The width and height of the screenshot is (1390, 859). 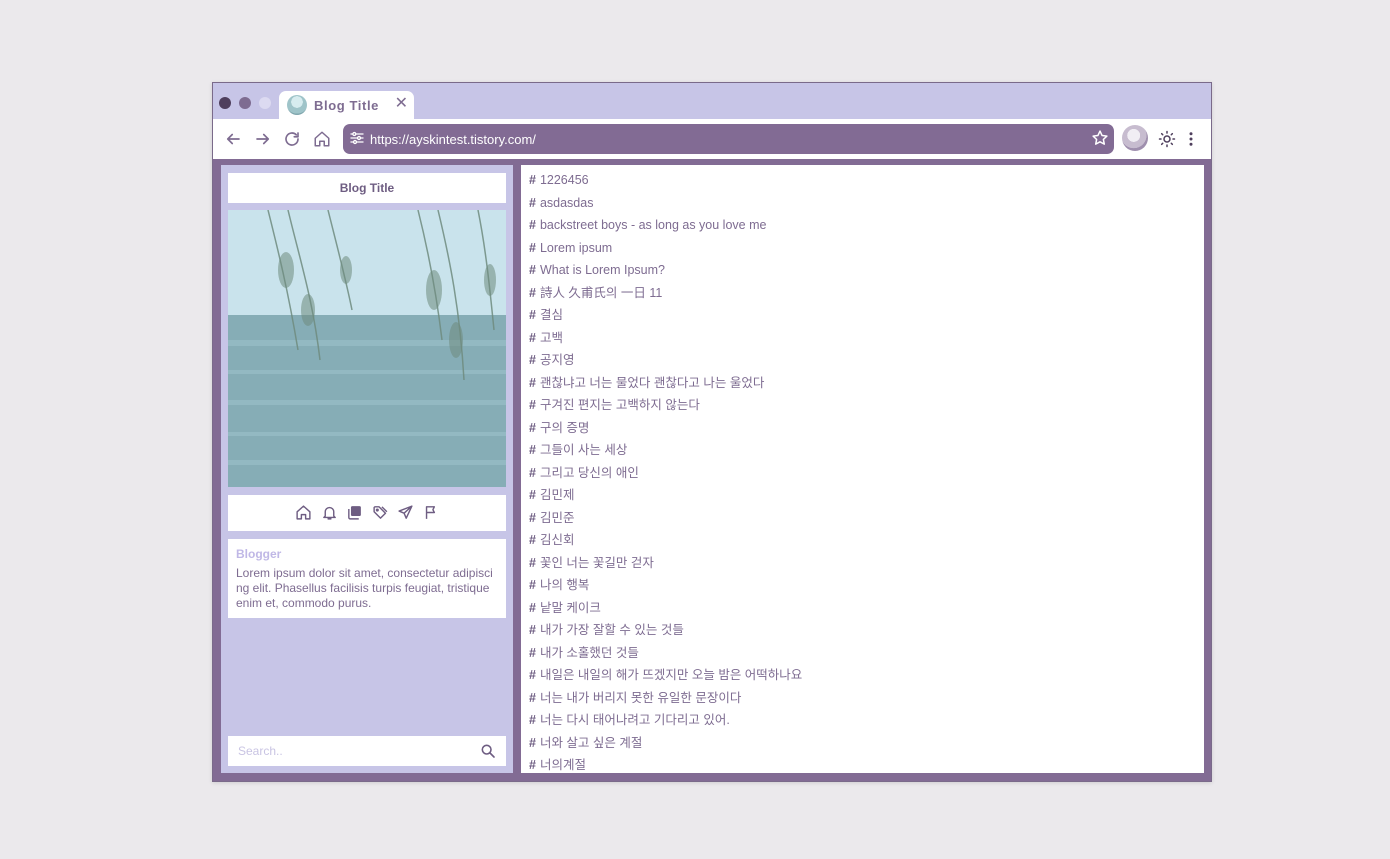 I want to click on tag-link: # 결심, so click(x=862, y=319).